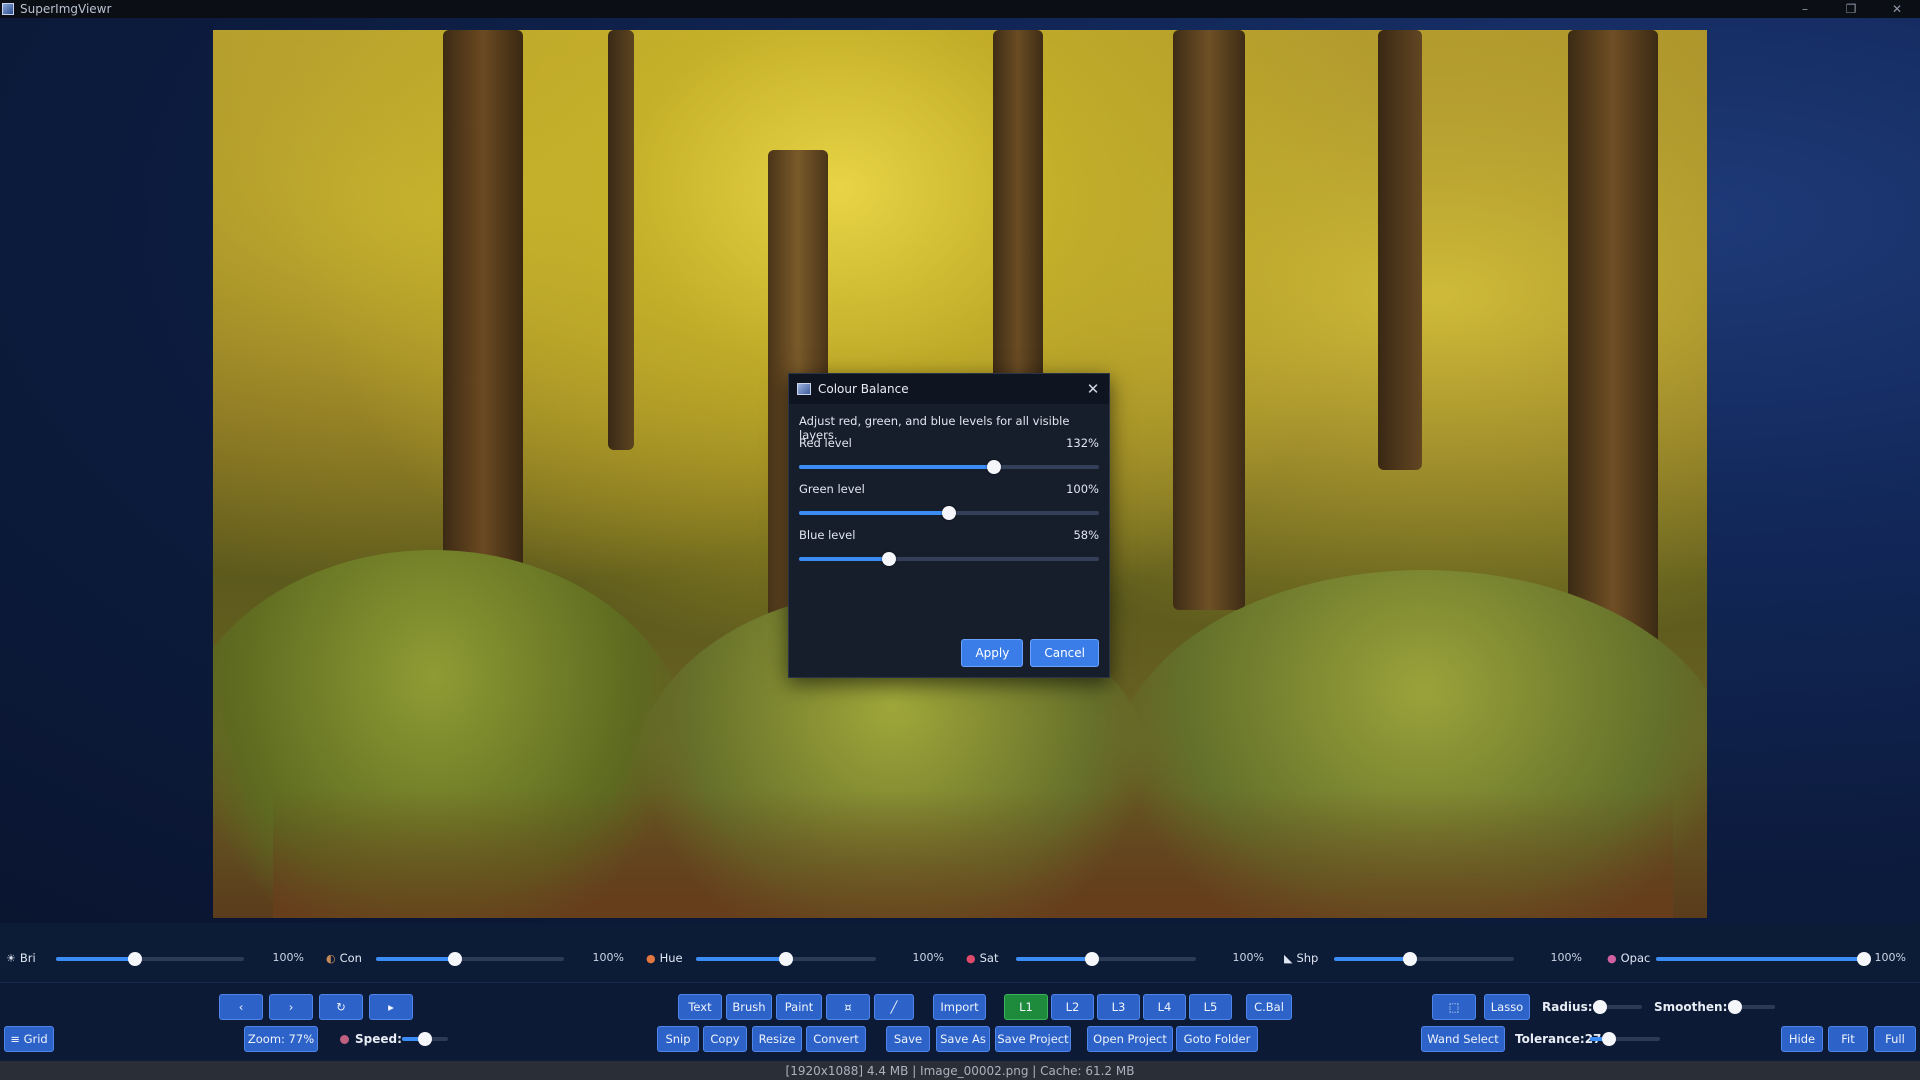 The height and width of the screenshot is (1080, 1920). Describe the element at coordinates (1093, 389) in the screenshot. I see `close-icon: ✕` at that location.